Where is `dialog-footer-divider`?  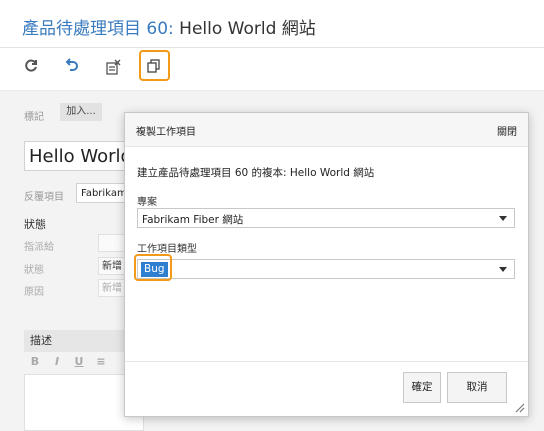 dialog-footer-divider is located at coordinates (326, 361).